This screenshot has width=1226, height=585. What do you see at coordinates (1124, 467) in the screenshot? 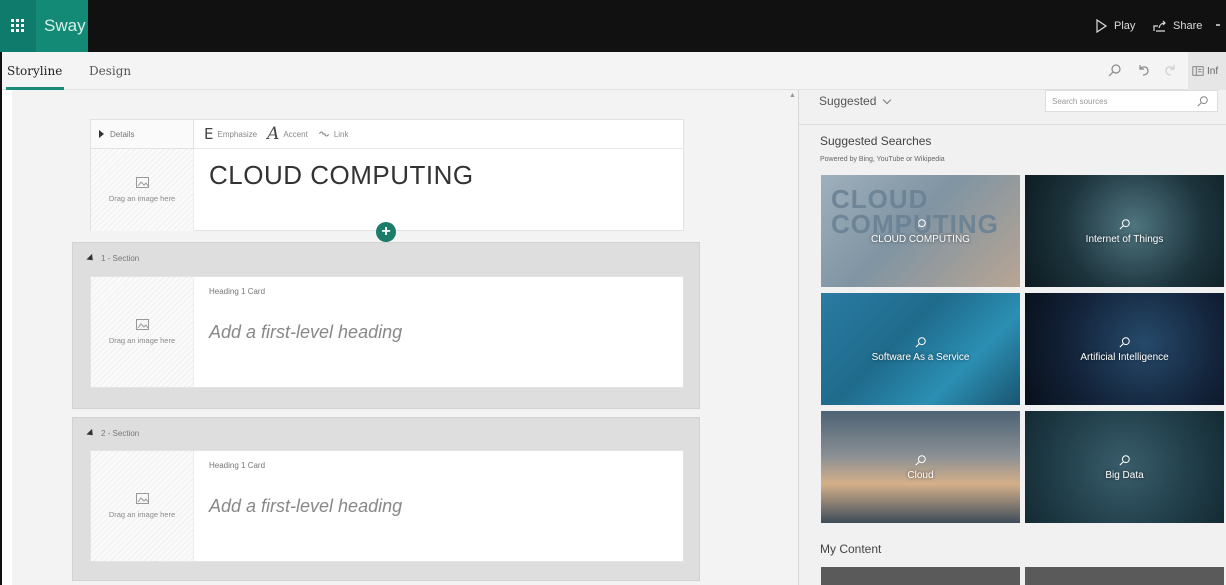
I see `suggestion-tile-big-data: Big Data` at bounding box center [1124, 467].